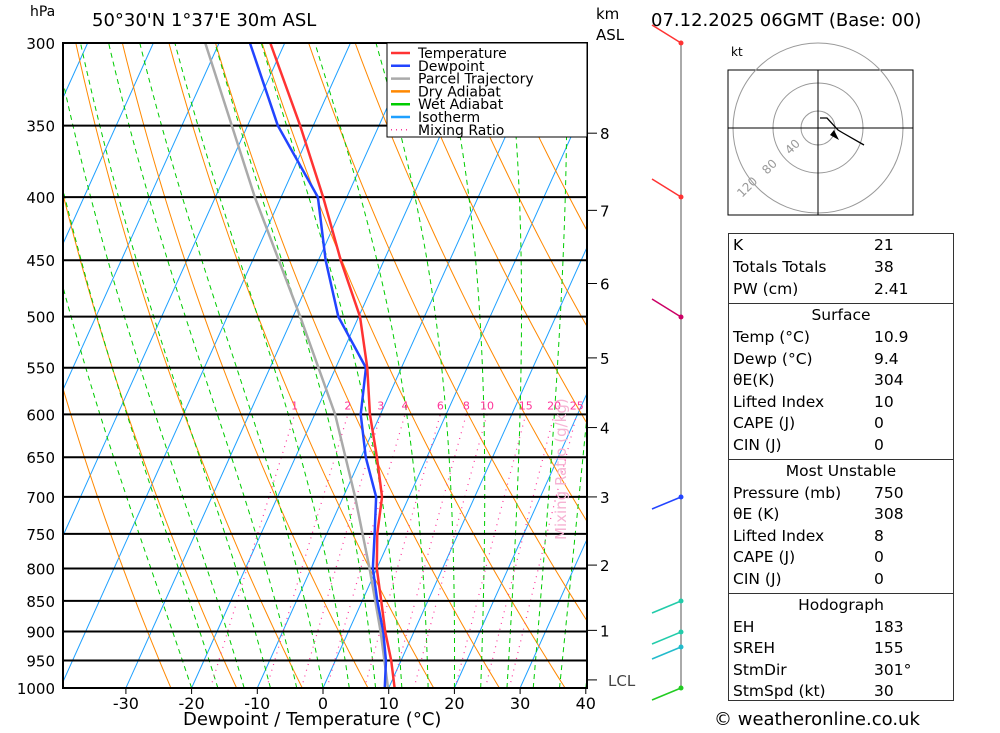  What do you see at coordinates (817, 719) in the screenshot?
I see `copyright: © weatheronline.co.uk` at bounding box center [817, 719].